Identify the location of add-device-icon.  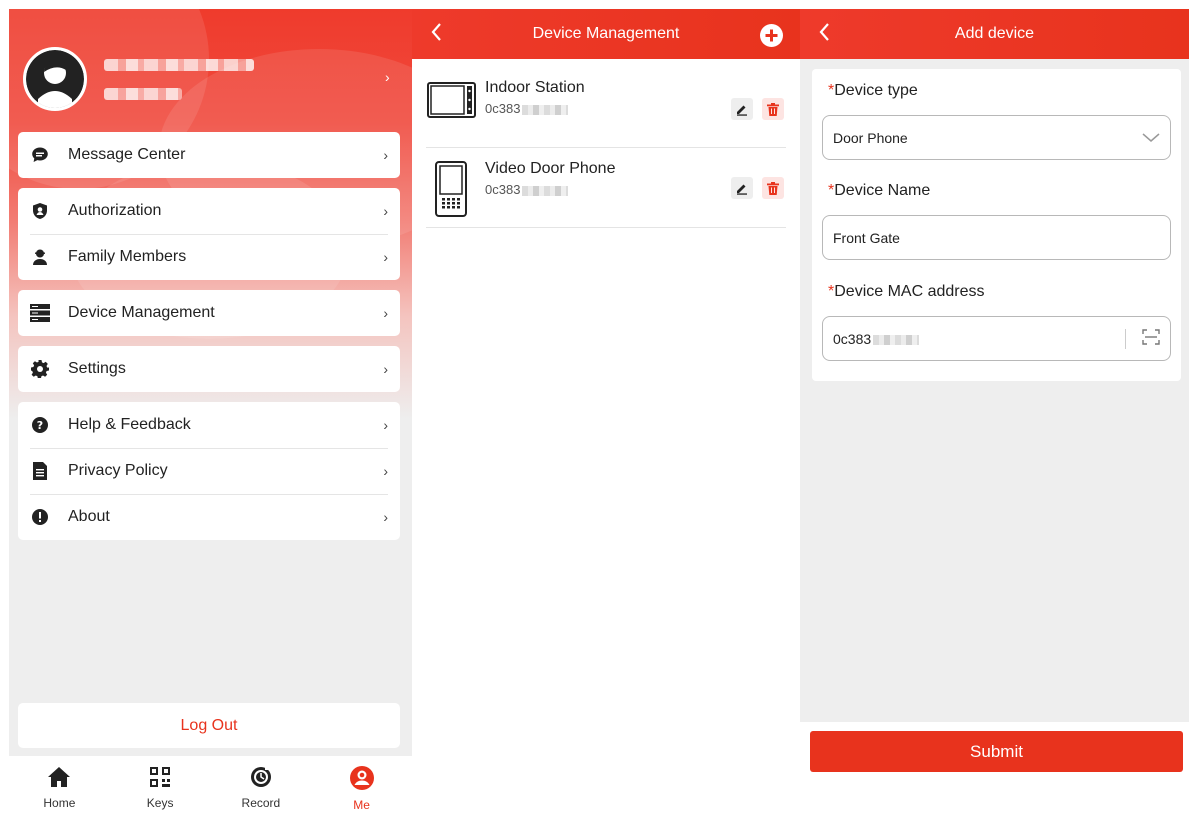
(771, 35).